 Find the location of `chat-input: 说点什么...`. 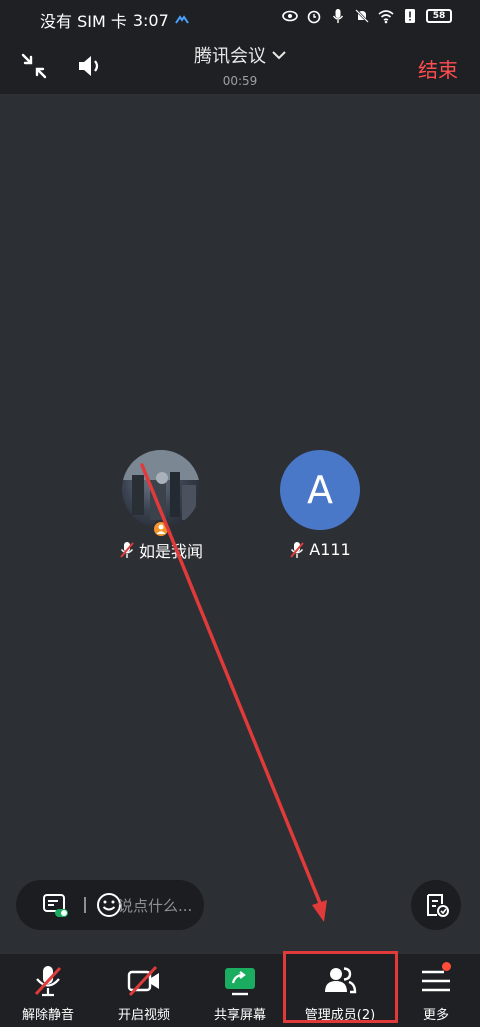

chat-input: 说点什么... is located at coordinates (155, 905).